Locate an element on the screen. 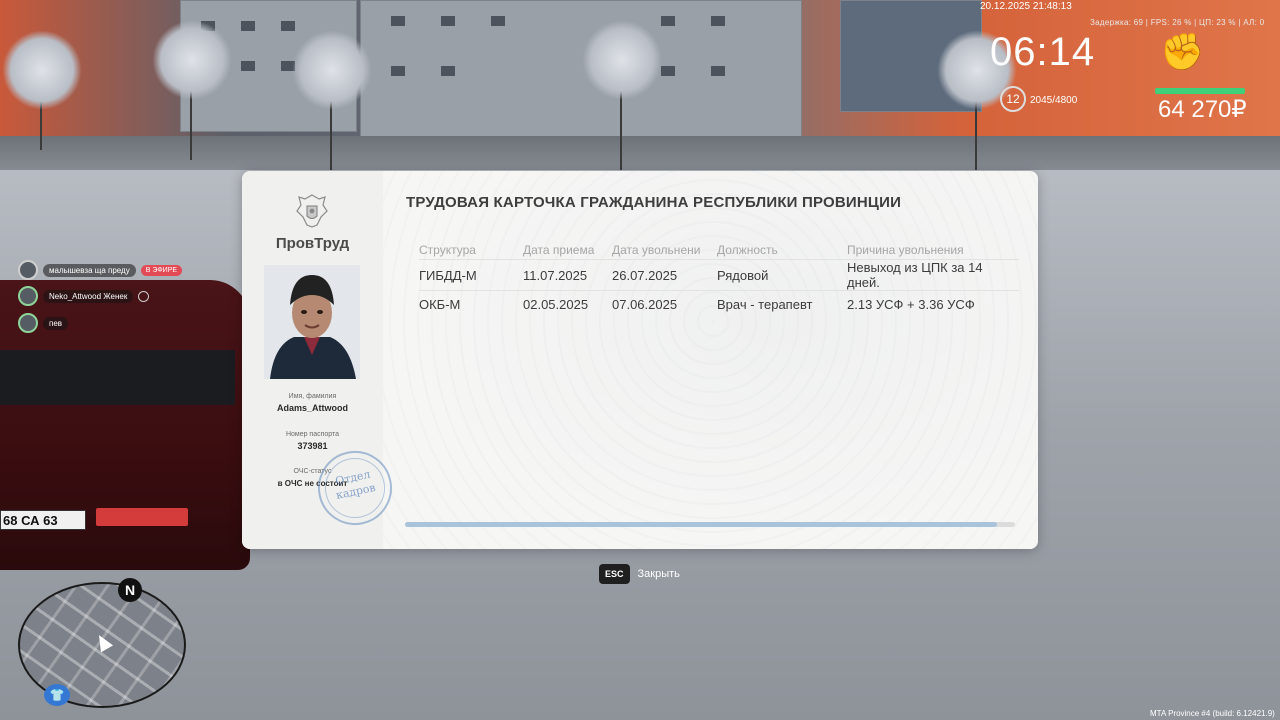  table-cell: ОКБ-М is located at coordinates (471, 304).